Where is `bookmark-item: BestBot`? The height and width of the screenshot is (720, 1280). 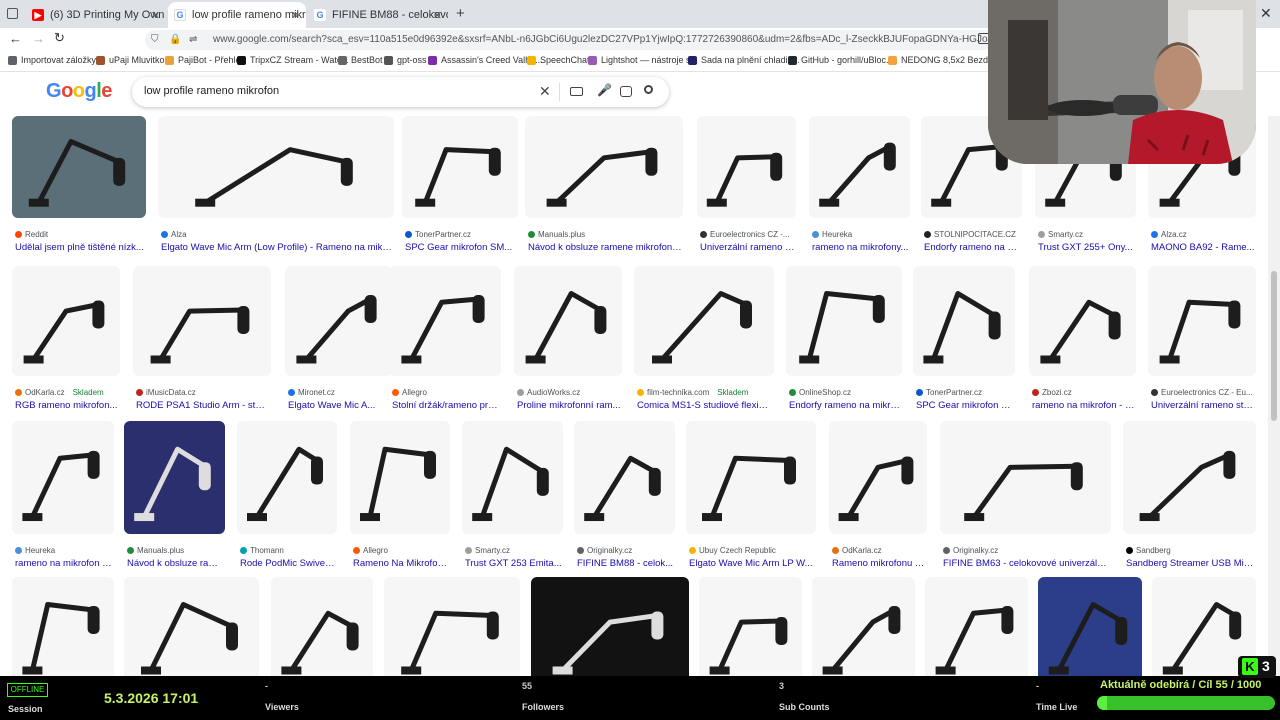
bookmark-item: BestBot is located at coordinates (360, 60).